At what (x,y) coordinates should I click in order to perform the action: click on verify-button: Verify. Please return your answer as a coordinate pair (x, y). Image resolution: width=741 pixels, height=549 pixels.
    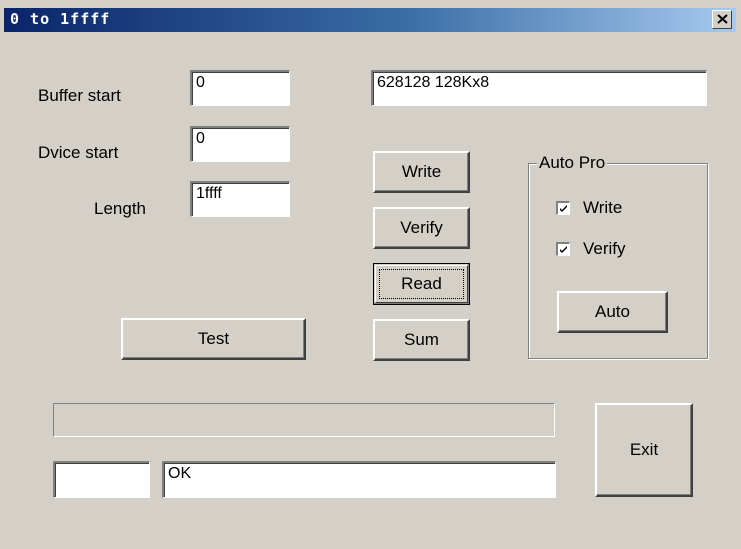
    Looking at the image, I should click on (421, 228).